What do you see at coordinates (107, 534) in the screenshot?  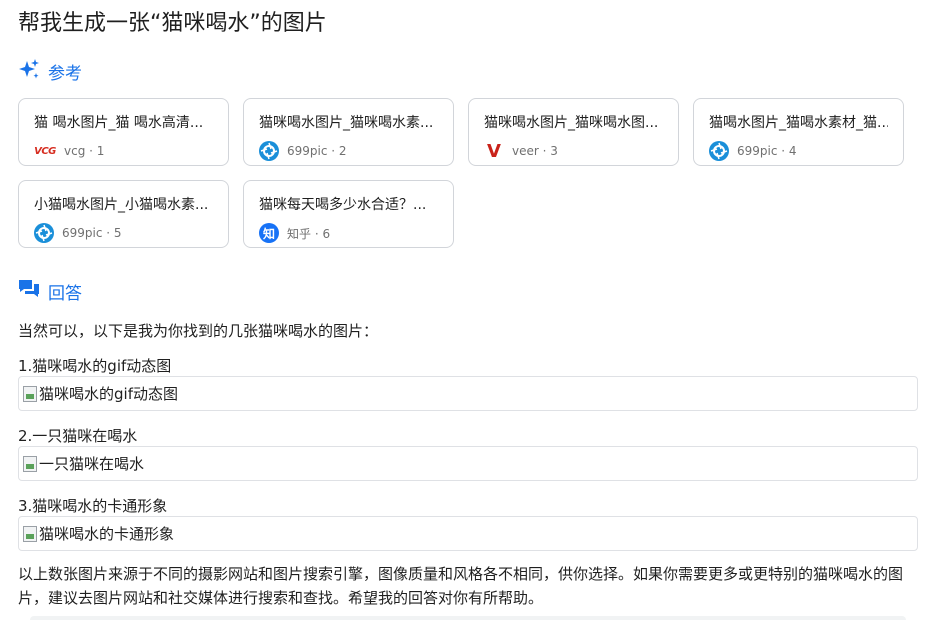 I see `image-alt-text: 猫咪喝水的卡通形象` at bounding box center [107, 534].